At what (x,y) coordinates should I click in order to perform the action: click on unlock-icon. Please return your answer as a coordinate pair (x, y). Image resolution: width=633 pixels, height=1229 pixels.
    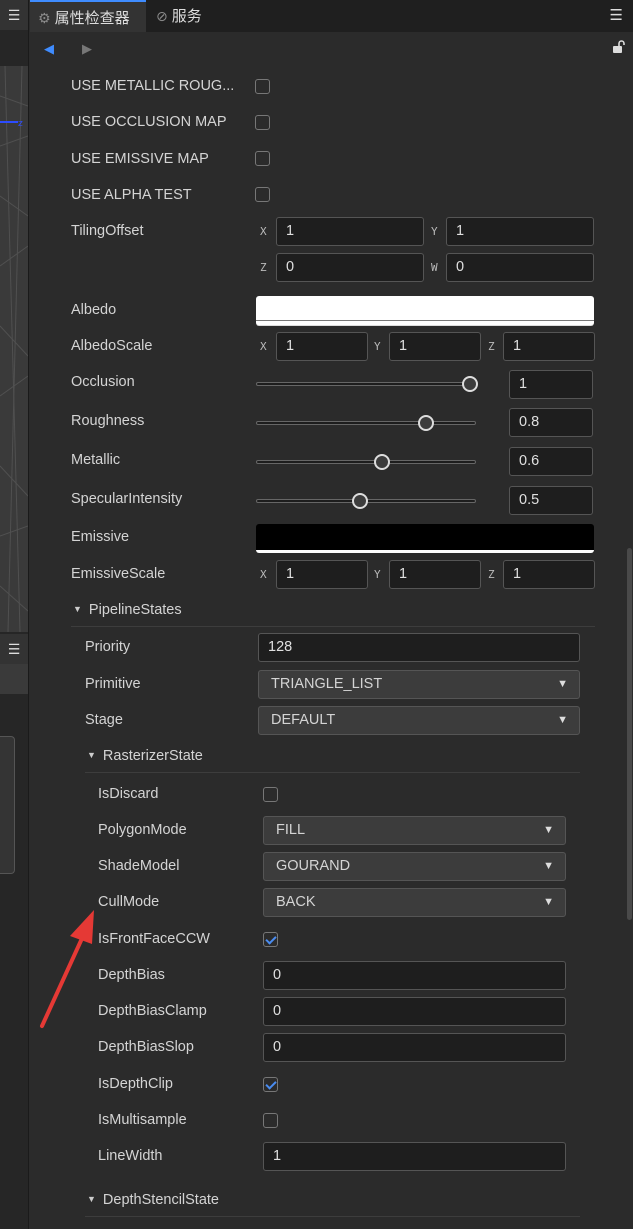
    Looking at the image, I should click on (619, 47).